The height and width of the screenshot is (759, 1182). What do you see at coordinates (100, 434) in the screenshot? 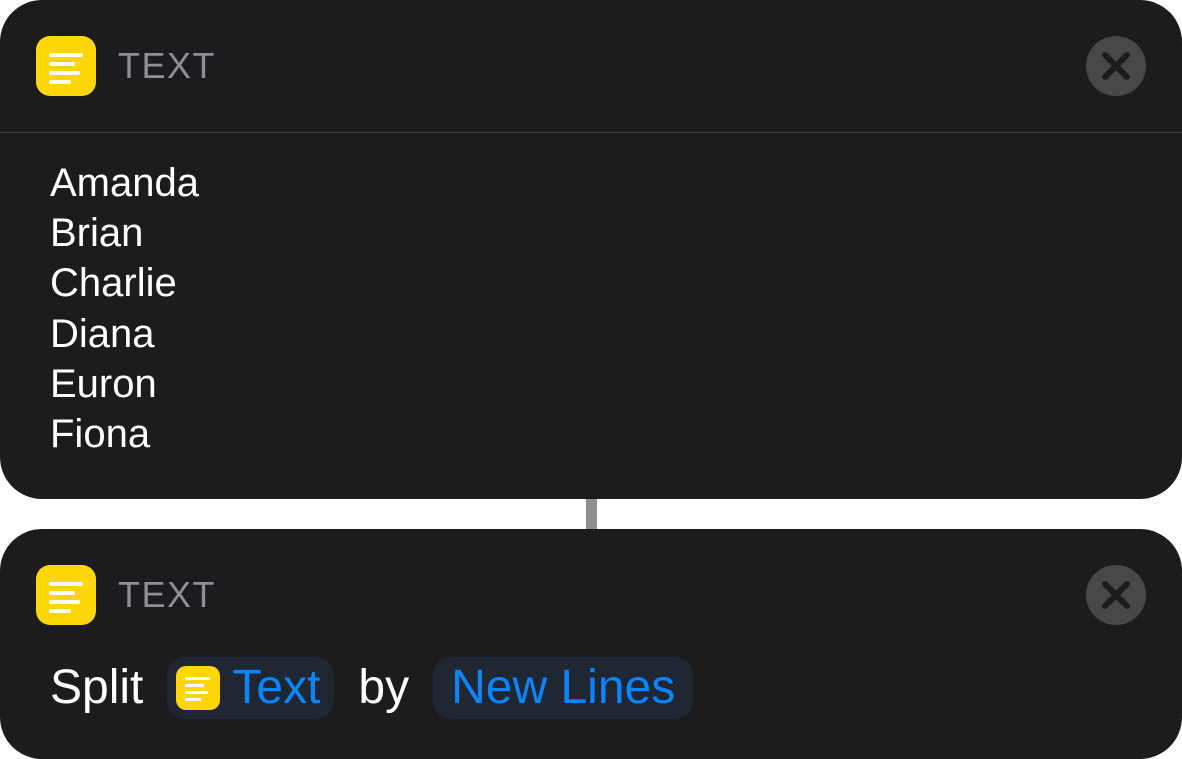
I see `text-line: Fiona` at bounding box center [100, 434].